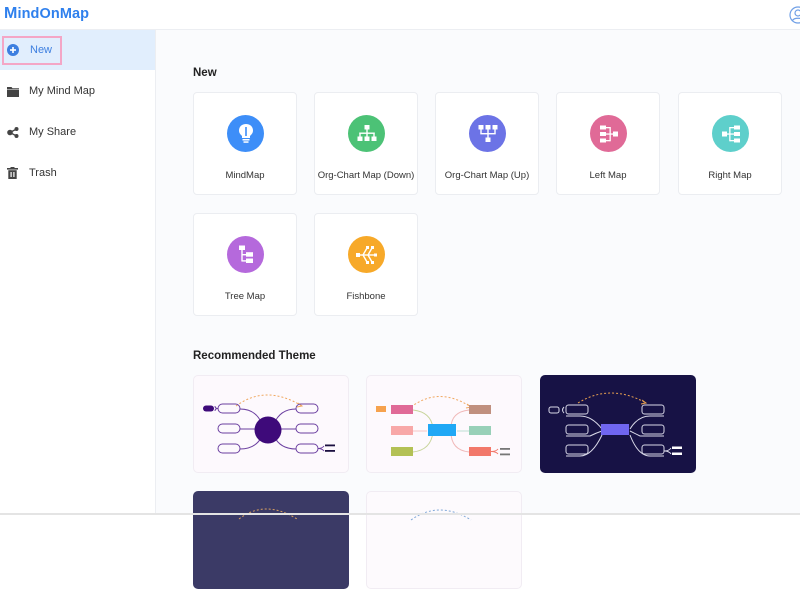  Describe the element at coordinates (366, 175) in the screenshot. I see `template-label: Org-Chart Map (Down)` at that location.